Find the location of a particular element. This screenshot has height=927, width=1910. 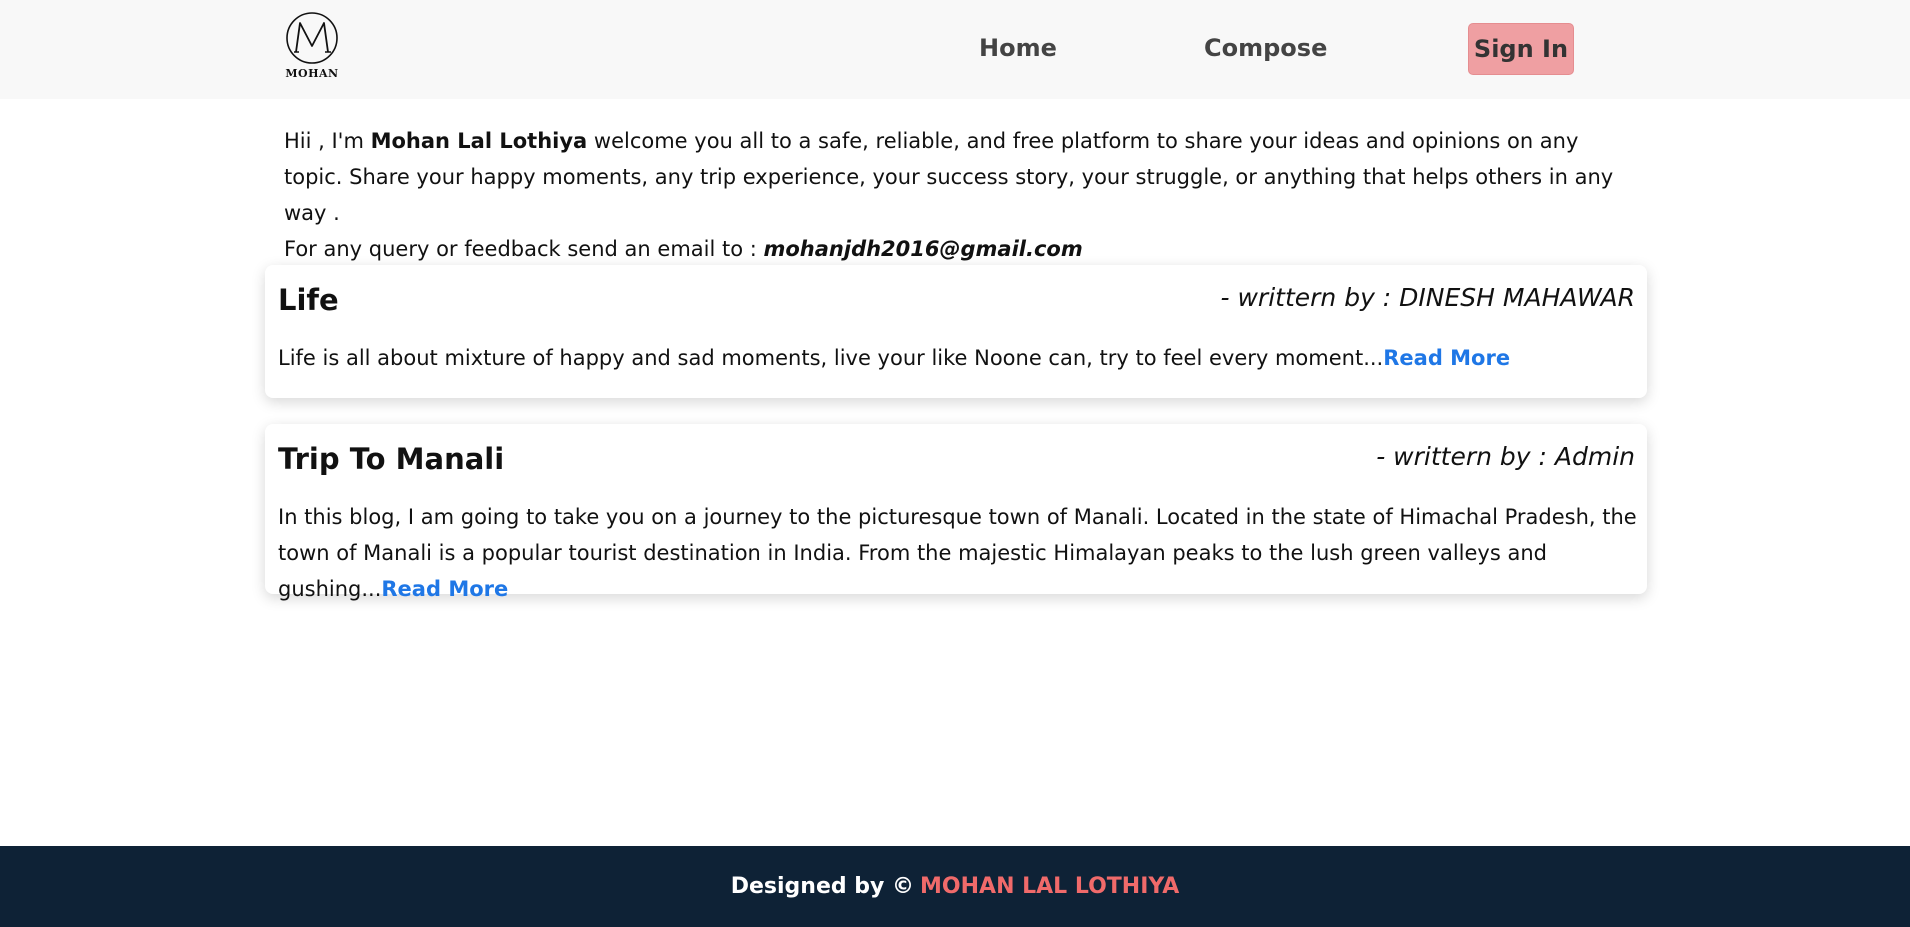

footer-designer-name: MOHAN LAL LOTHIYA is located at coordinates (1050, 886).